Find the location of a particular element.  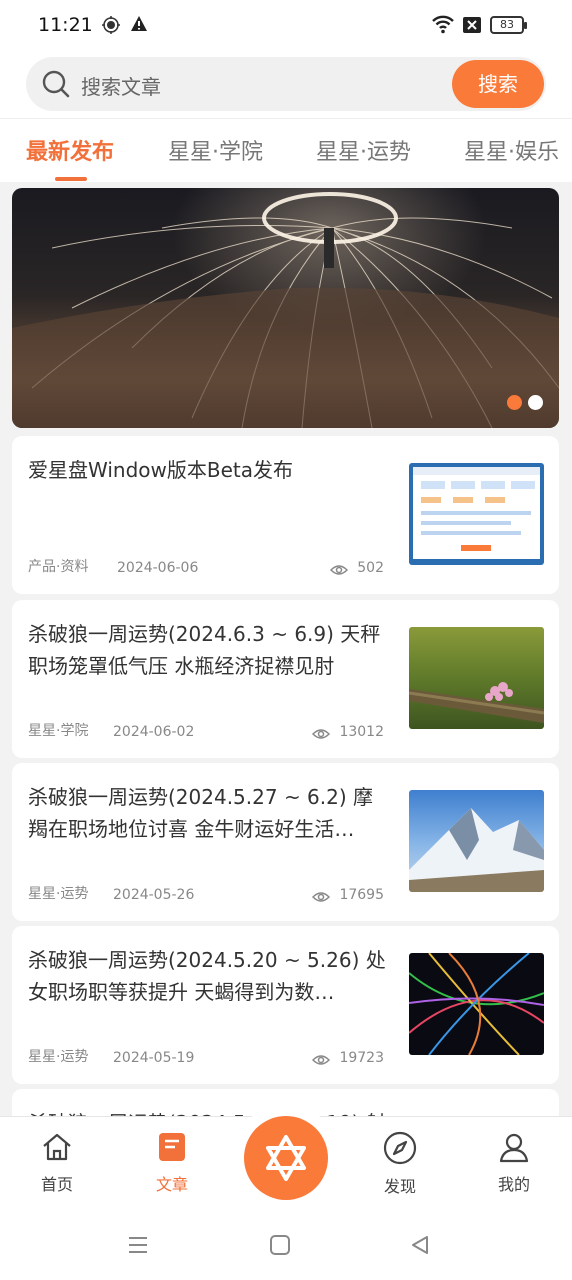

article-date: 2024-05-19 is located at coordinates (154, 1058).